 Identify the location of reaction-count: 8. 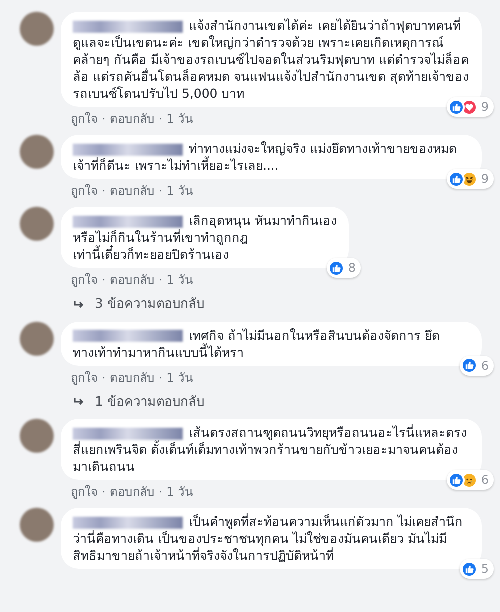
(352, 268).